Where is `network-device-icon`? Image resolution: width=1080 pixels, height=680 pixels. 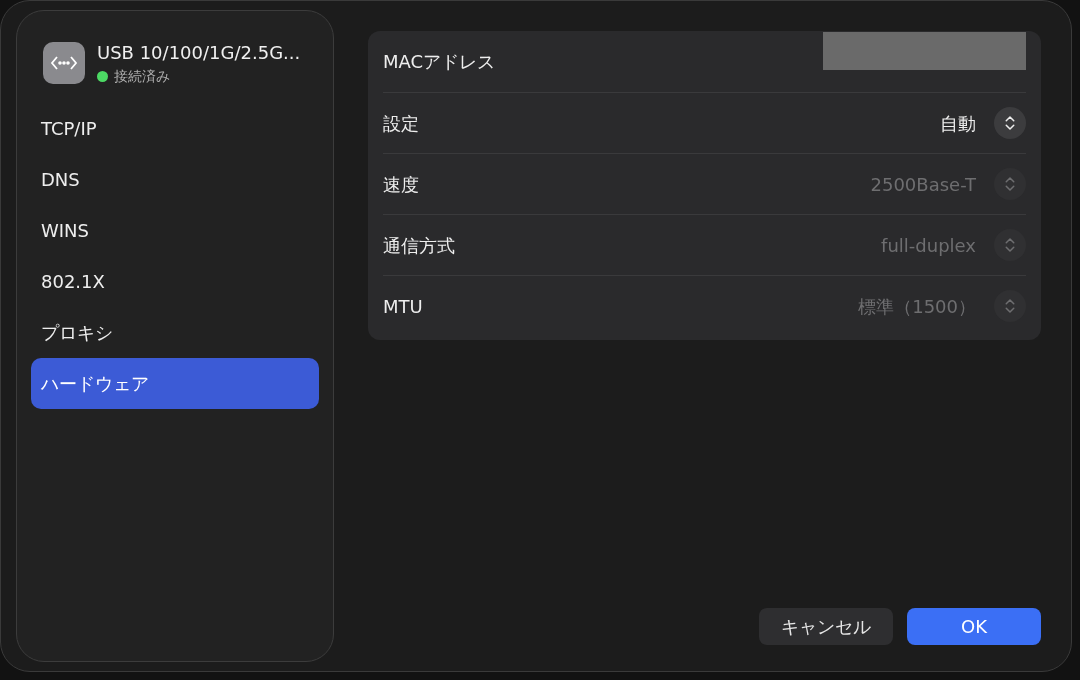 network-device-icon is located at coordinates (64, 63).